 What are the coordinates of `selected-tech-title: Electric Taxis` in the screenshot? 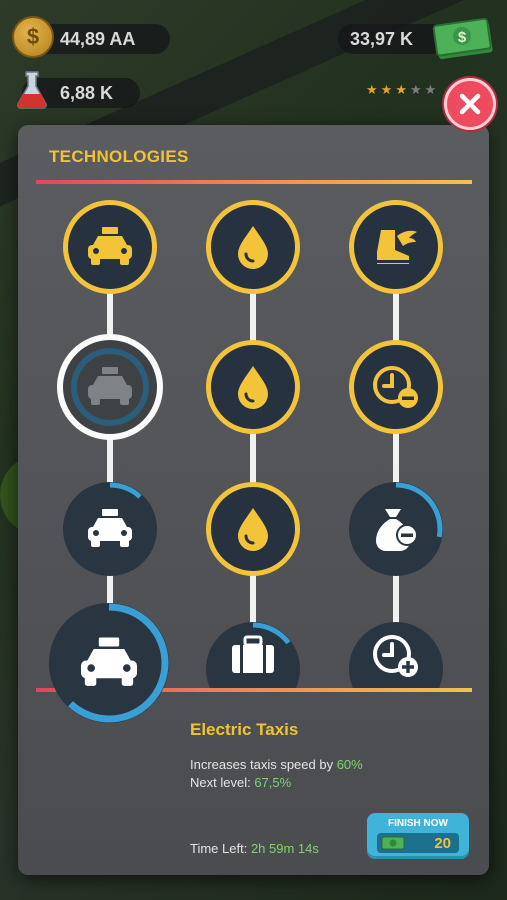 It's located at (244, 729).